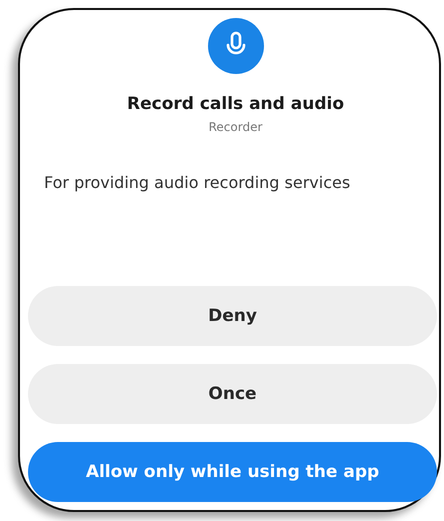 This screenshot has height=521, width=444. Describe the element at coordinates (232, 394) in the screenshot. I see `option-button: Once` at that location.